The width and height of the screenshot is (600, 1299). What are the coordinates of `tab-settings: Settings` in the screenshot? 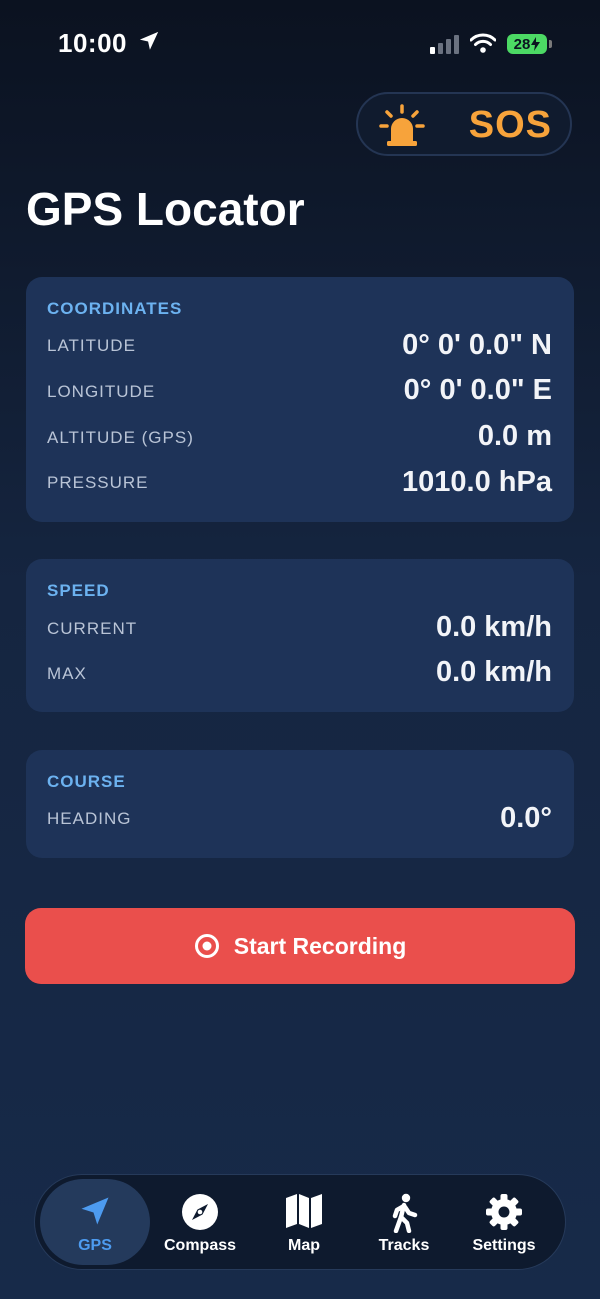 It's located at (504, 1222).